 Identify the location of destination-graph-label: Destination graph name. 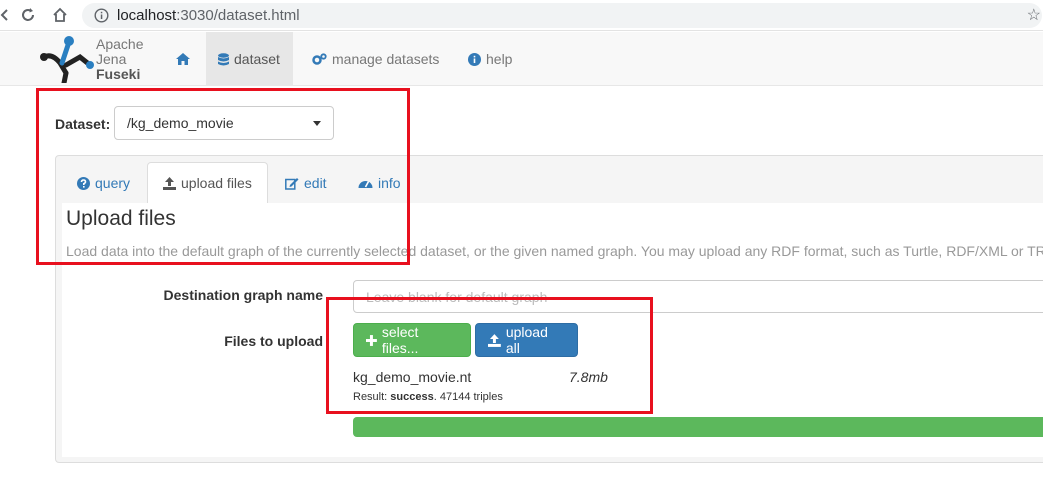
(243, 295).